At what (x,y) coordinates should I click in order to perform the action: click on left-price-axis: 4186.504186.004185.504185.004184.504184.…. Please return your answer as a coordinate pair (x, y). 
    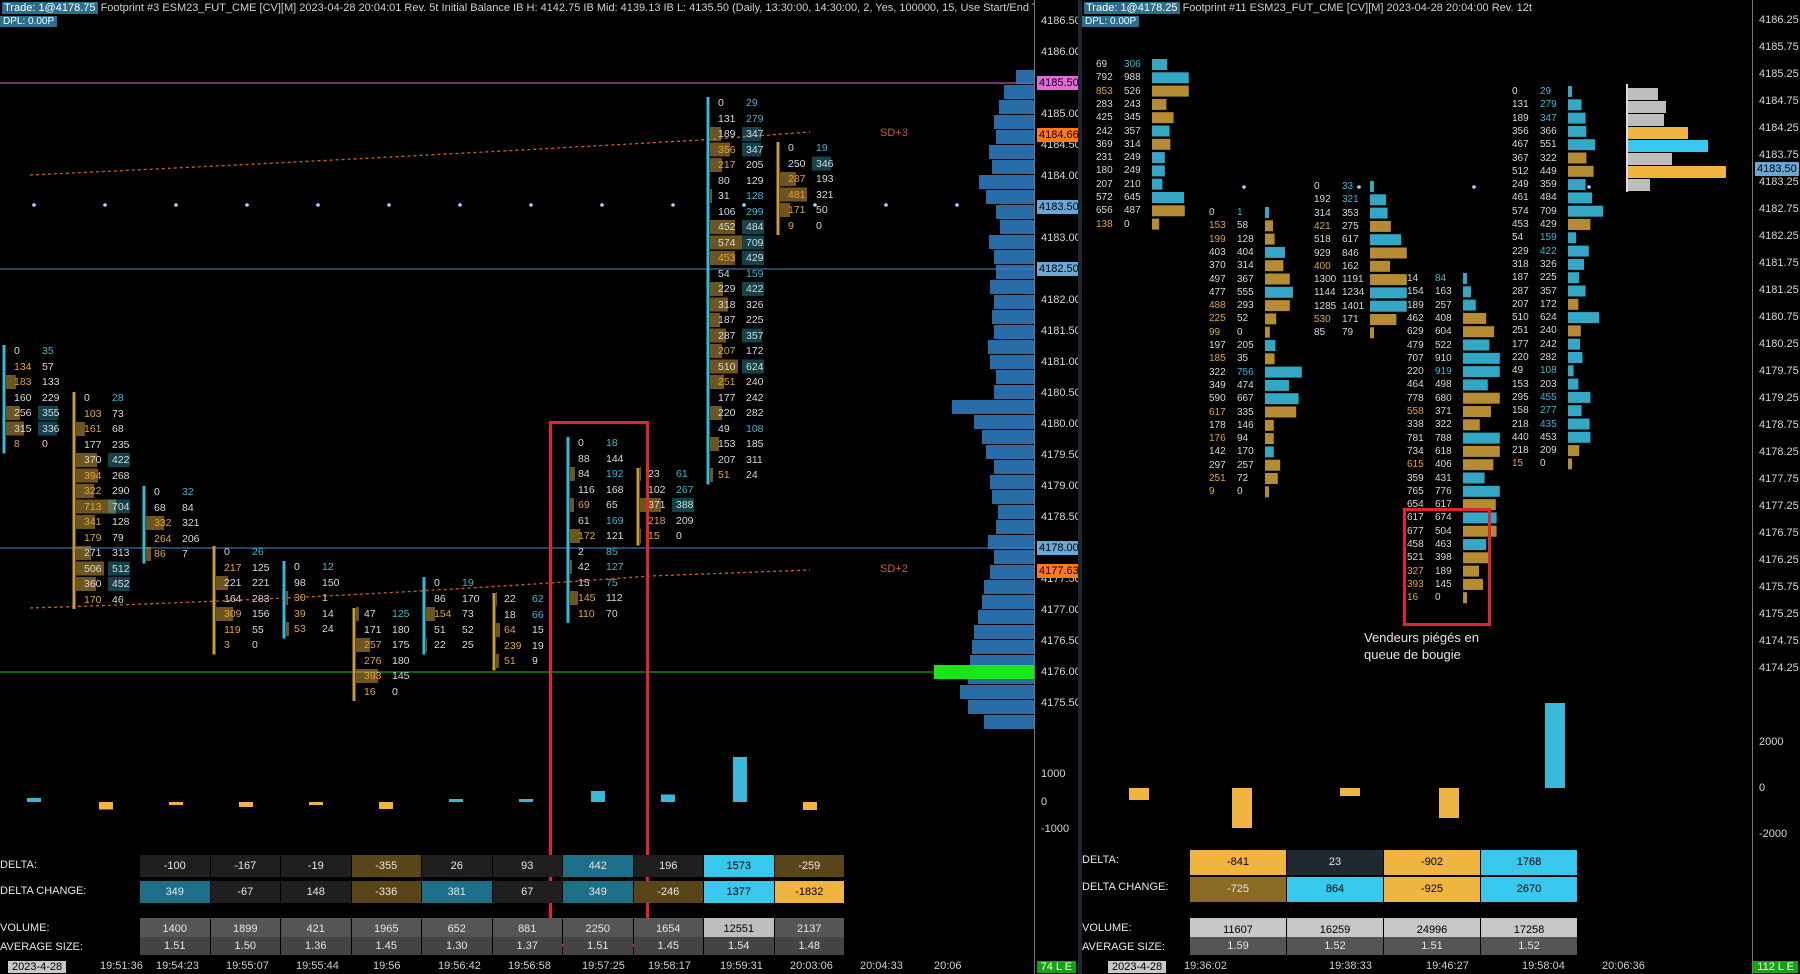
    Looking at the image, I should click on (1056, 487).